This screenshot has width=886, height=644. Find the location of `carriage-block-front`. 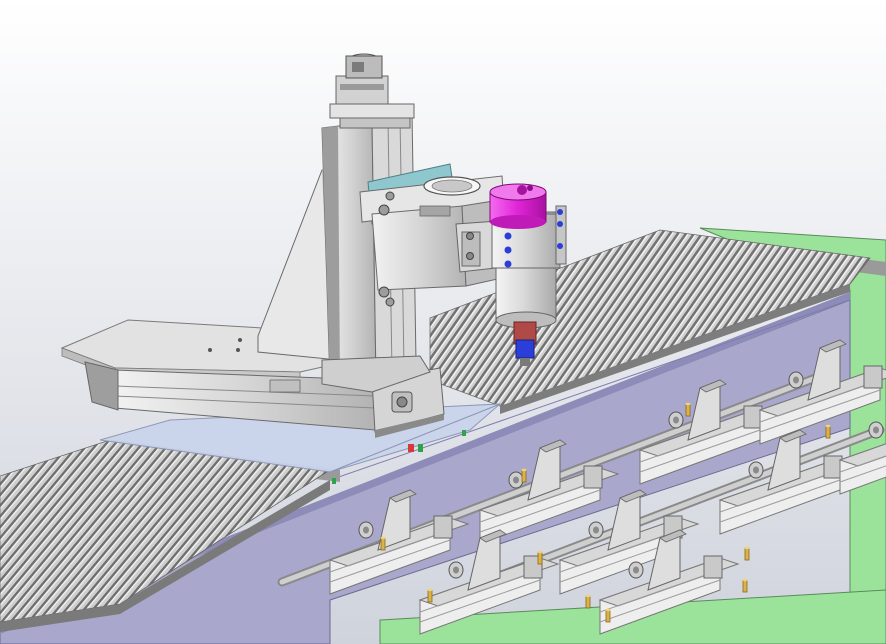

carriage-block-front is located at coordinates (419, 248).